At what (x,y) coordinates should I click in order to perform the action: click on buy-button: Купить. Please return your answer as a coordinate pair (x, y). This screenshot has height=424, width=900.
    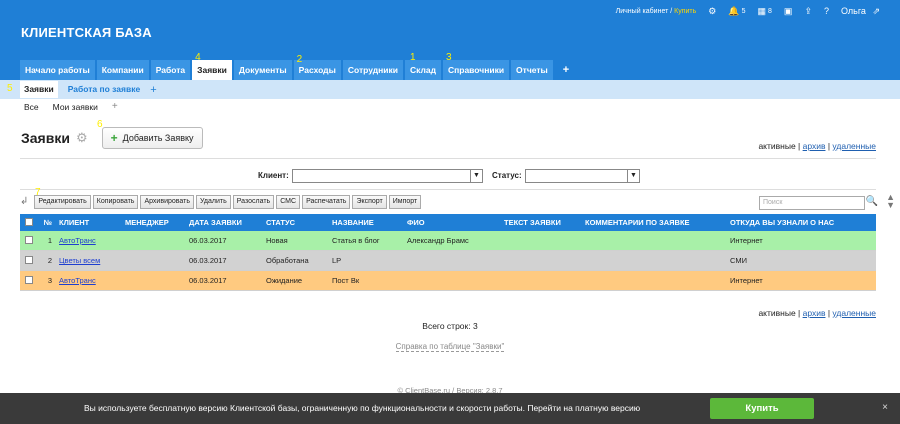
    Looking at the image, I should click on (762, 408).